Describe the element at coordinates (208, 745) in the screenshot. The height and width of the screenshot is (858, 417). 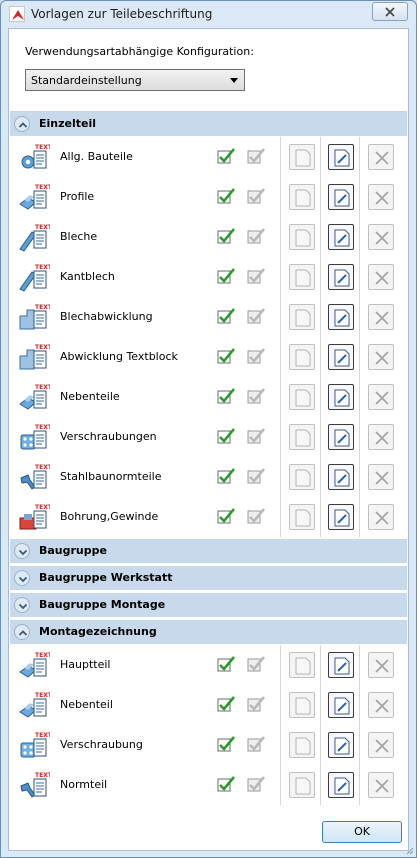
I see `list-item: TEXT Verschraubung` at that location.